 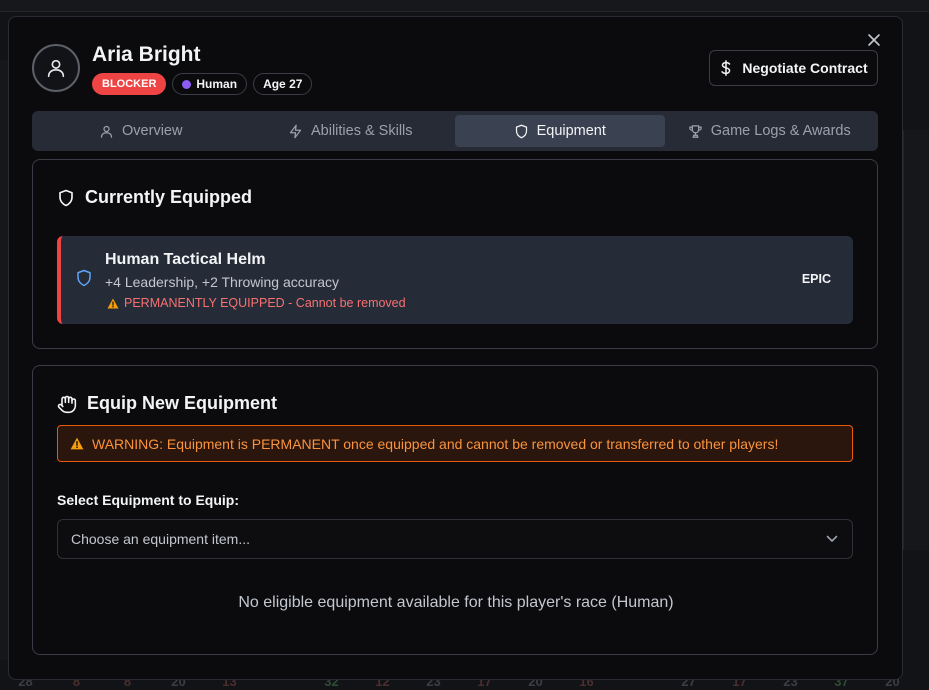 I want to click on tab-label: Game Logs & Awards, so click(x=780, y=131).